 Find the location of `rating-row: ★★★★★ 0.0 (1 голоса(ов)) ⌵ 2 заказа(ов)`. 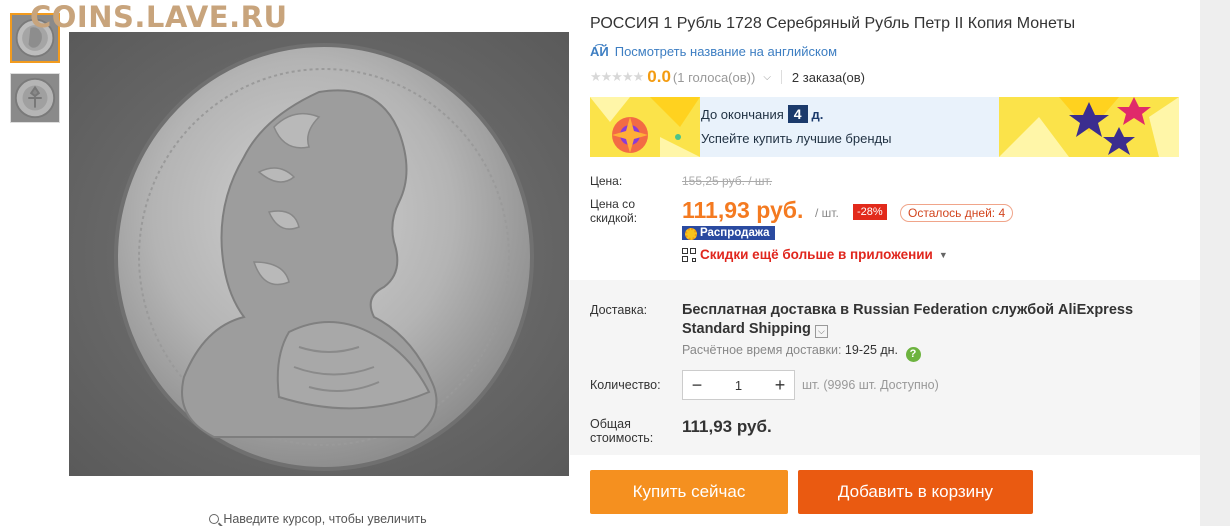

rating-row: ★★★★★ 0.0 (1 голоса(ов)) ⌵ 2 заказа(ов) is located at coordinates (727, 77).